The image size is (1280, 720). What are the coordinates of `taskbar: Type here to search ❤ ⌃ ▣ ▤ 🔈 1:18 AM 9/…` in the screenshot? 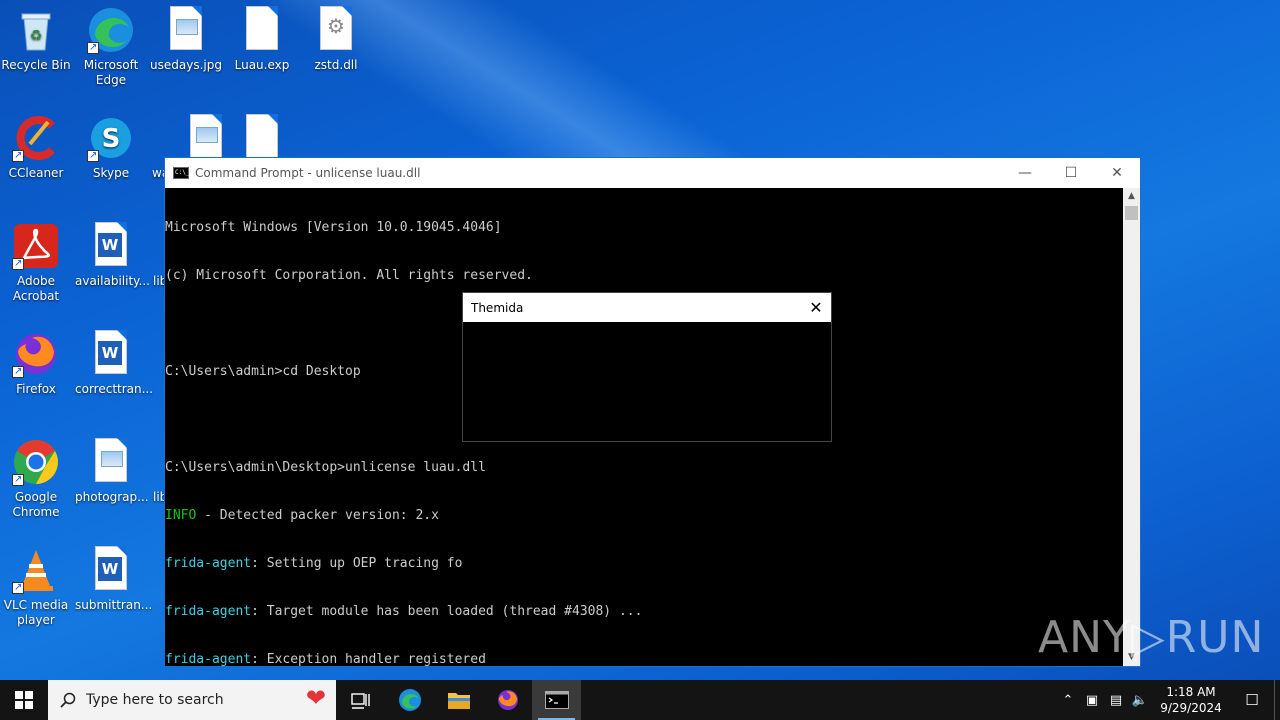 It's located at (640, 700).